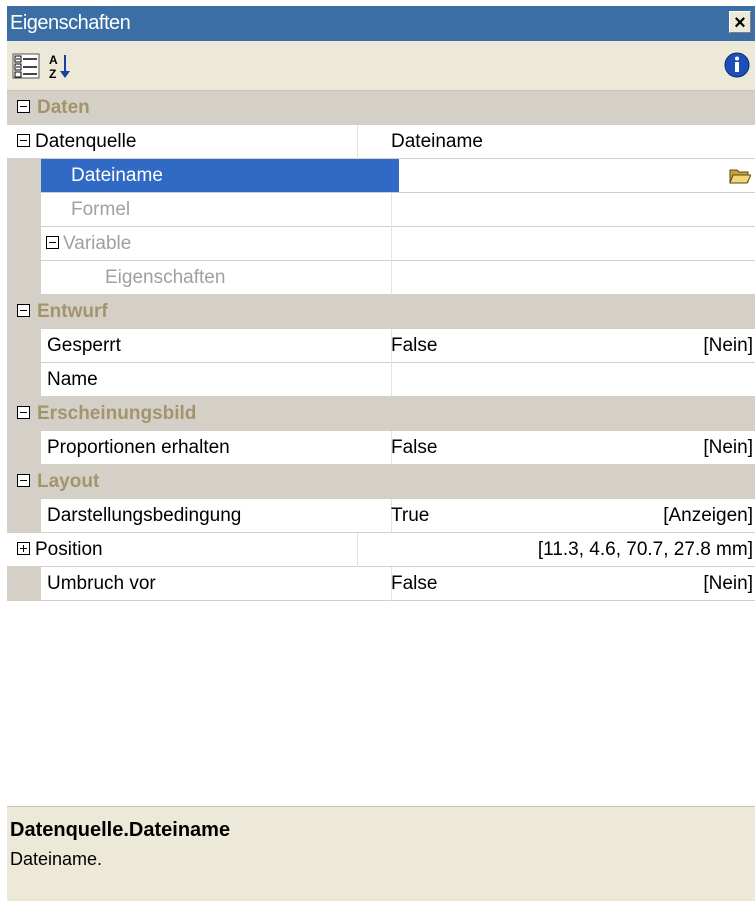 Image resolution: width=755 pixels, height=901 pixels. Describe the element at coordinates (740, 22) in the screenshot. I see `close-button: ×` at that location.